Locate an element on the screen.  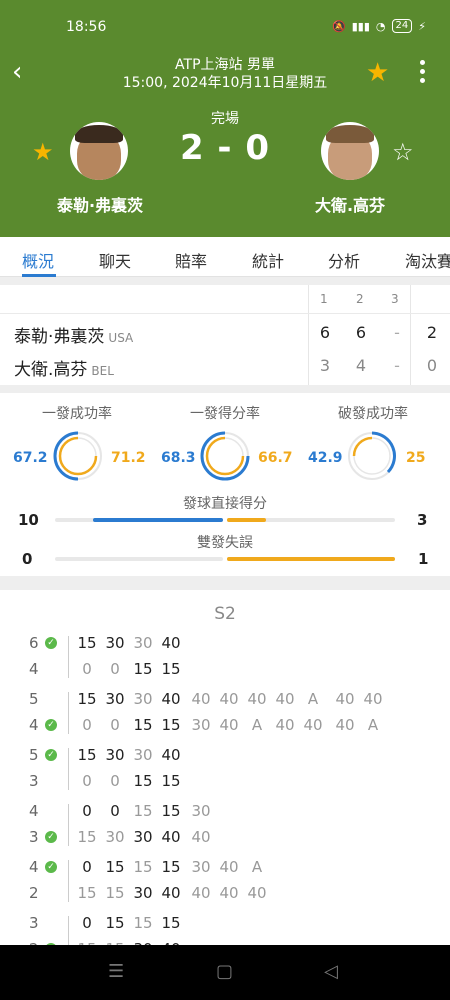
stat-away-break-points: 25 is located at coordinates (416, 458).